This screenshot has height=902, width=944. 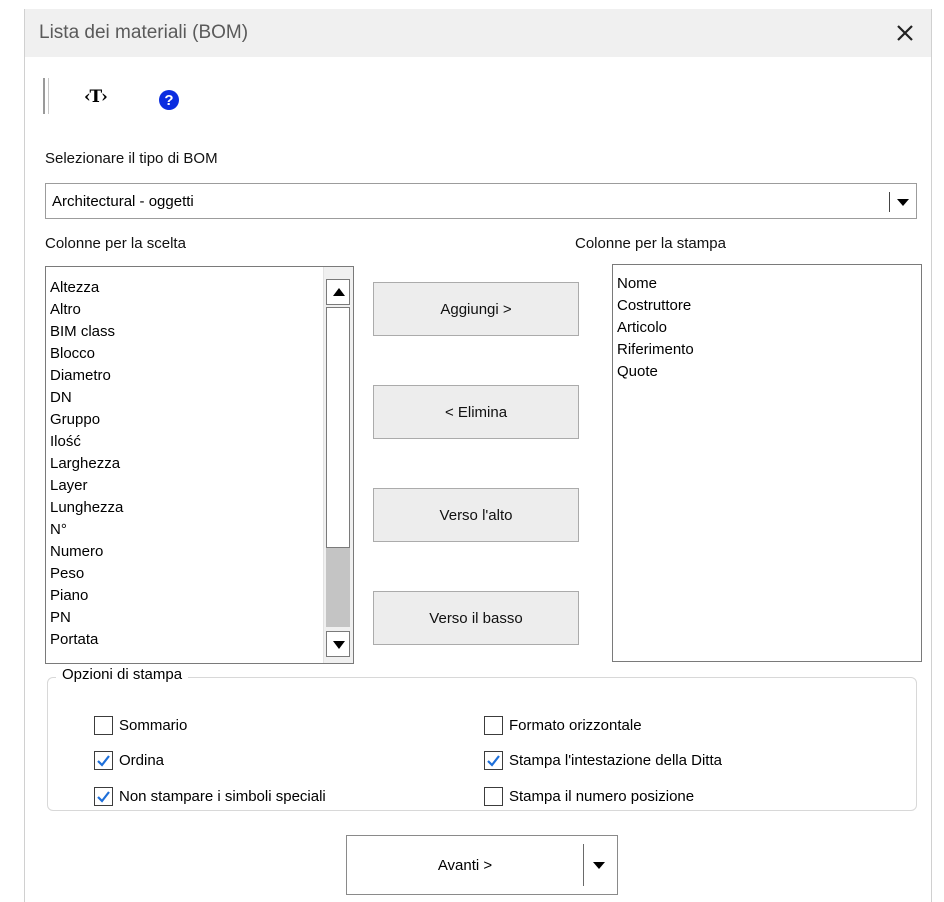 What do you see at coordinates (153, 725) in the screenshot?
I see `option-label: Sommario` at bounding box center [153, 725].